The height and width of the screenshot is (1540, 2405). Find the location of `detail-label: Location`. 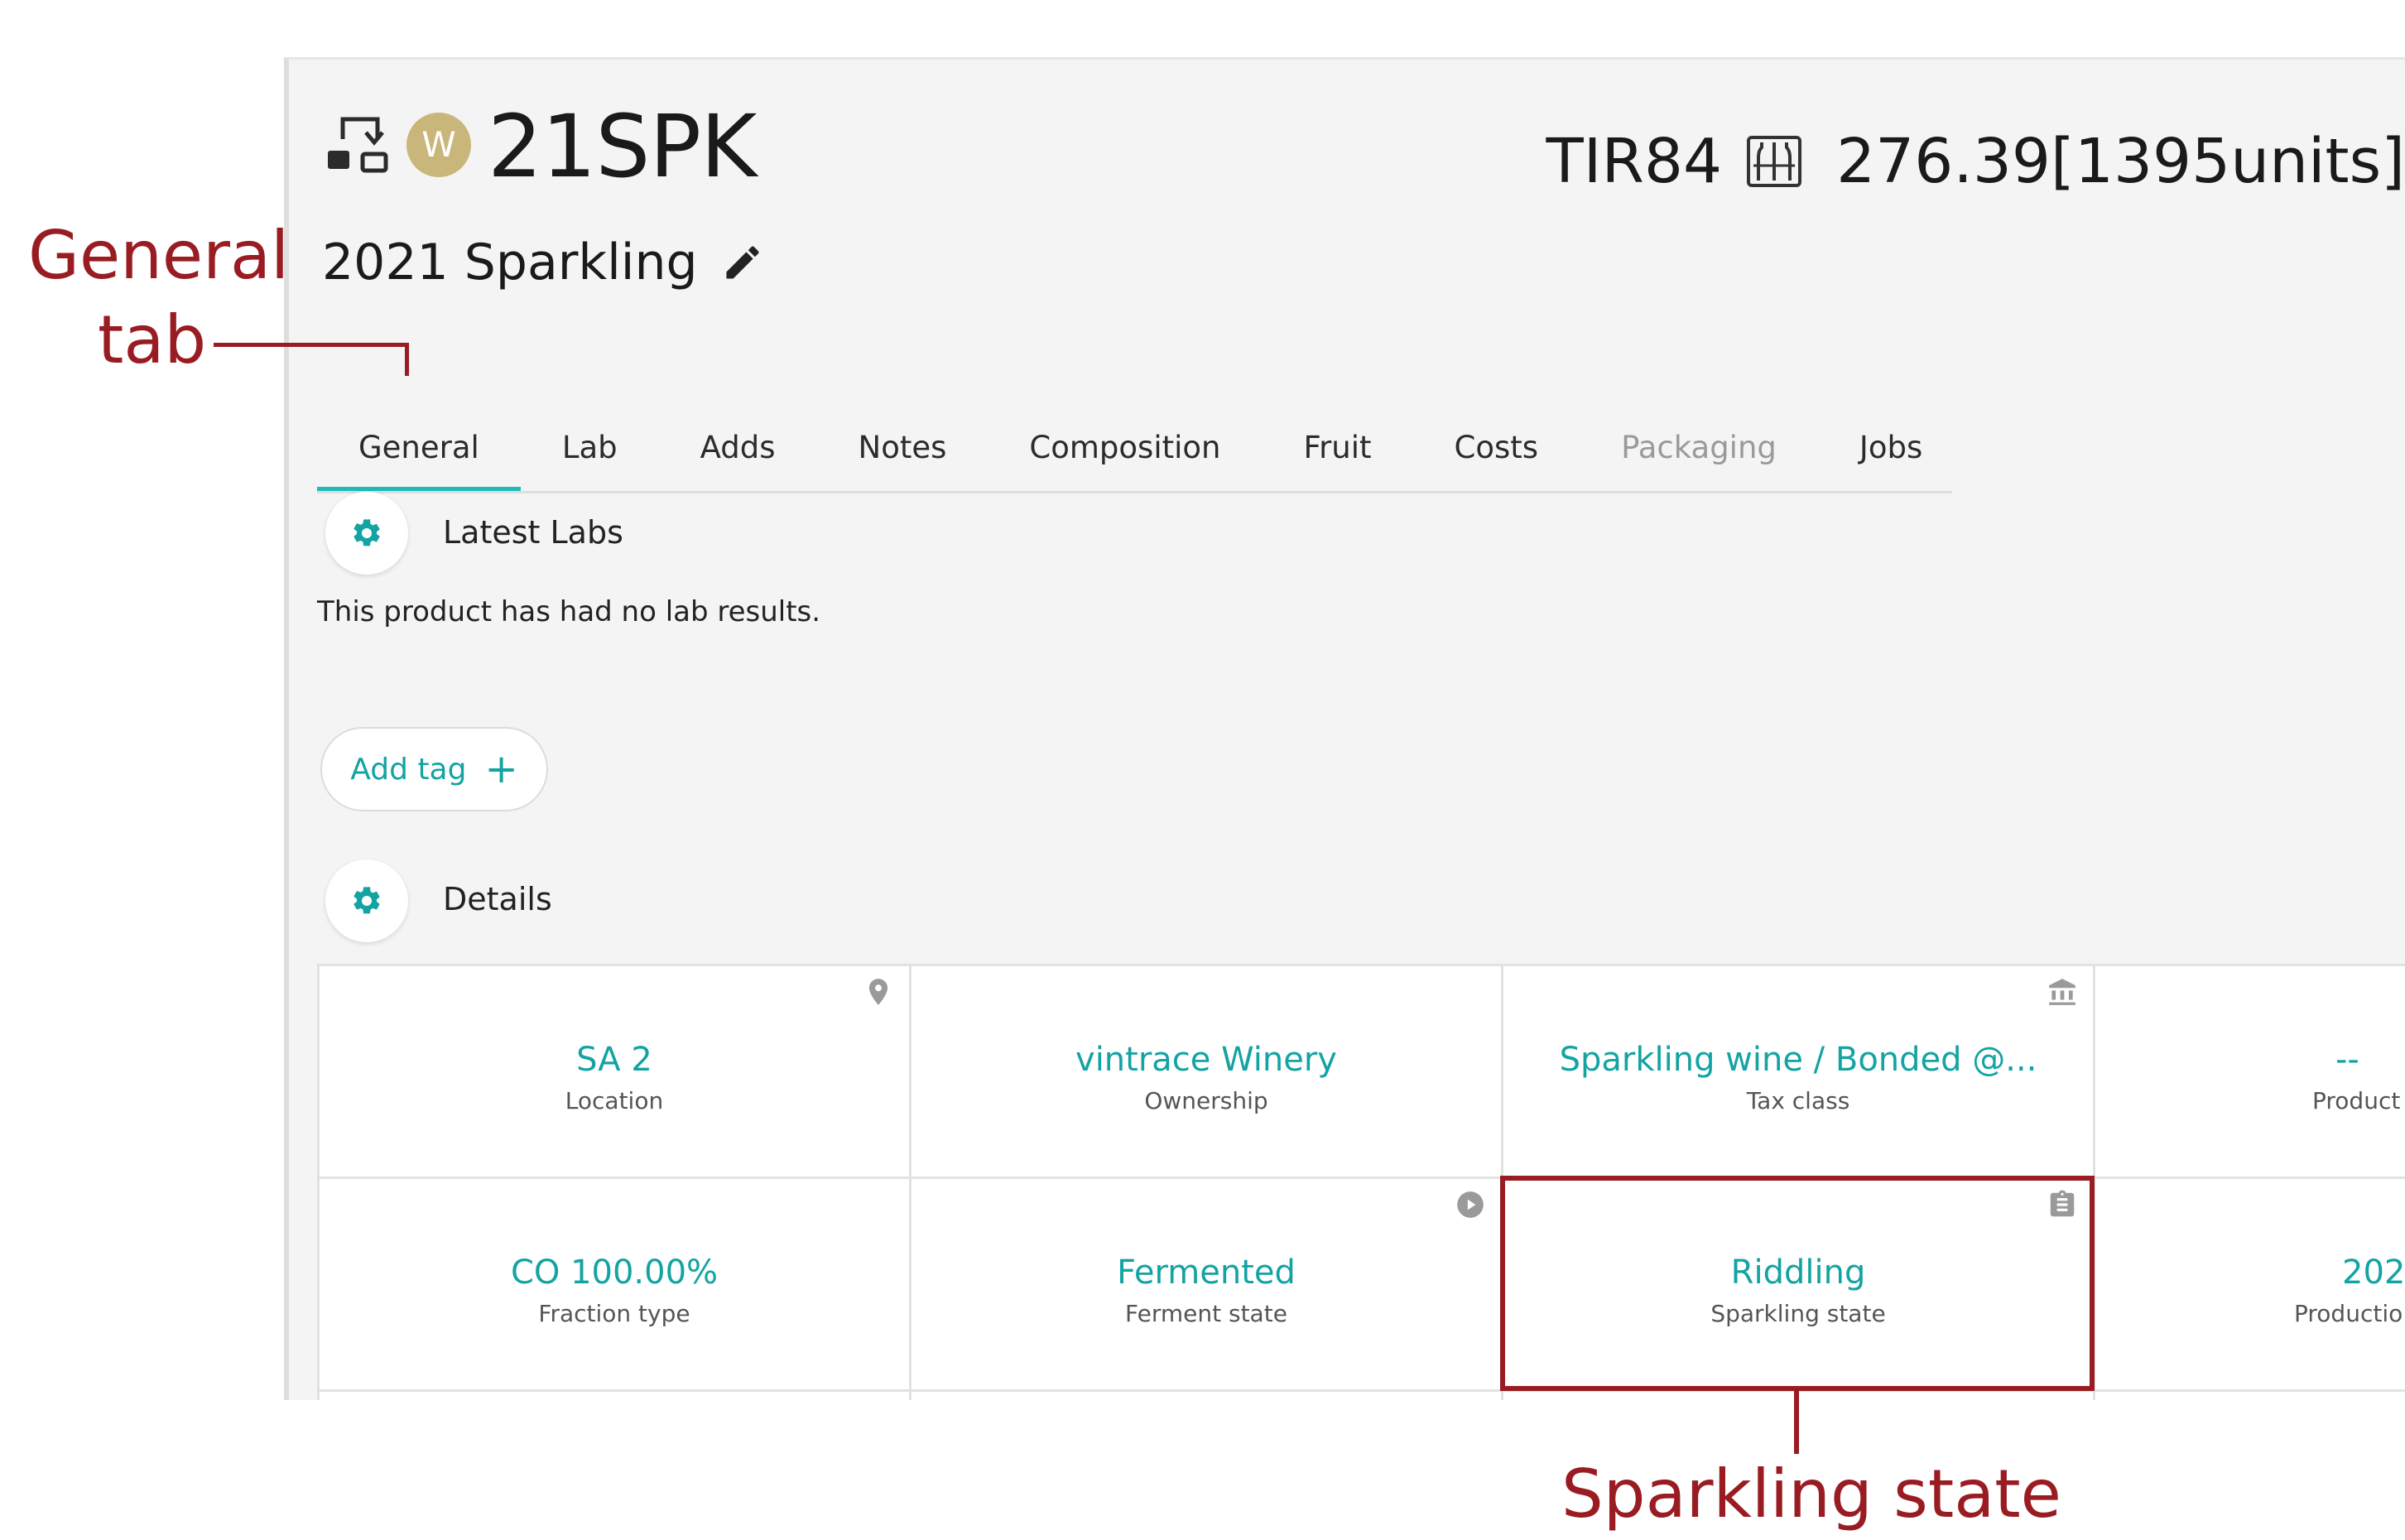

detail-label: Location is located at coordinates (614, 1100).